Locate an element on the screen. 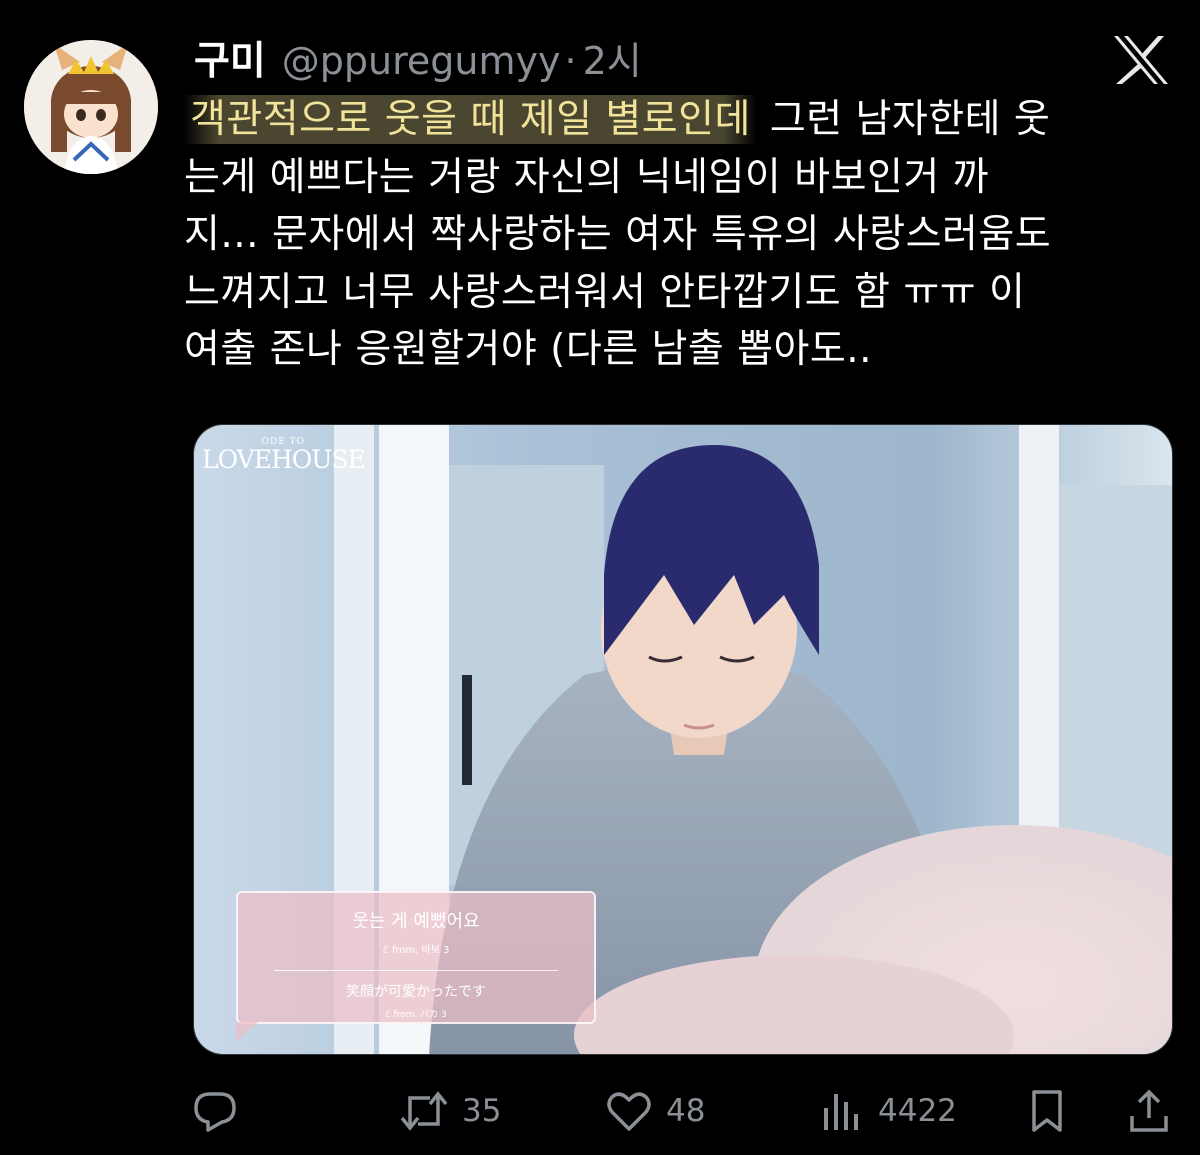  avatar-image is located at coordinates (91, 107).